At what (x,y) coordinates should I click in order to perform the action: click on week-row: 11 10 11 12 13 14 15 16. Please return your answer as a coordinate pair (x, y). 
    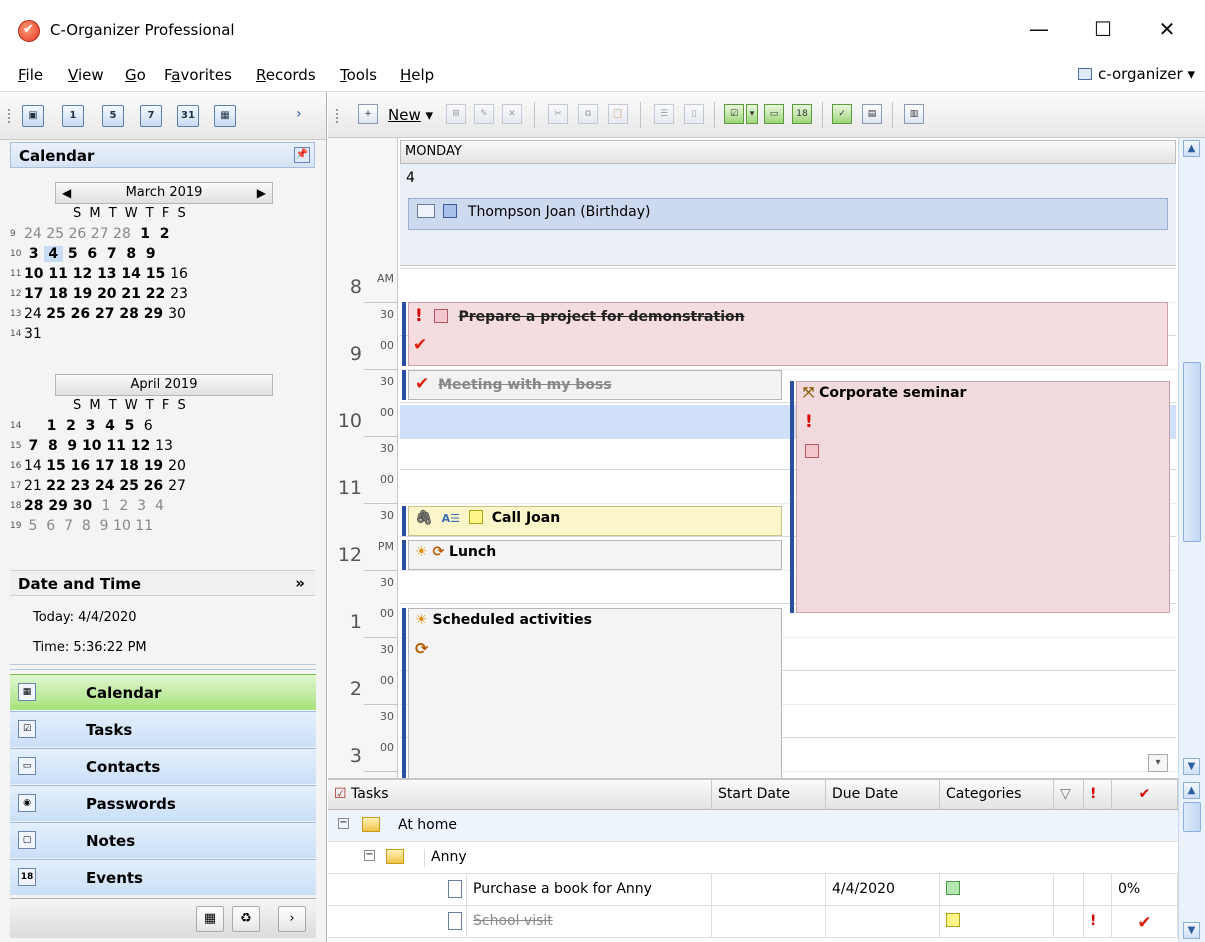
    Looking at the image, I should click on (99, 274).